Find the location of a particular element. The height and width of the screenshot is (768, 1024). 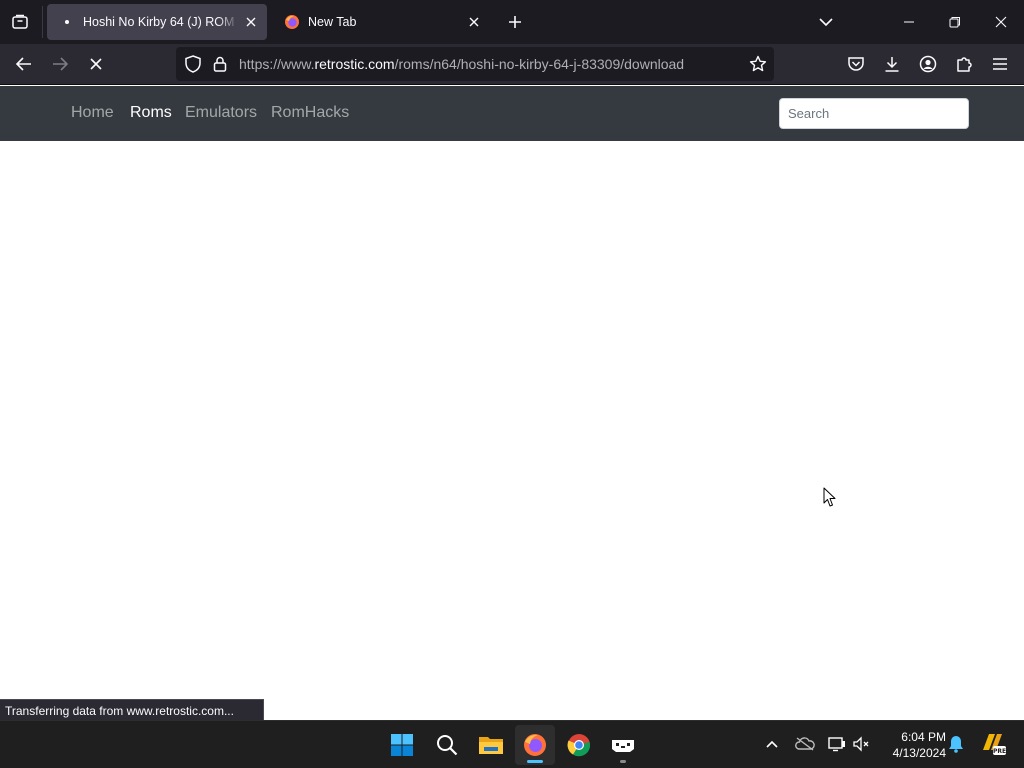

pocket-button is located at coordinates (856, 64).